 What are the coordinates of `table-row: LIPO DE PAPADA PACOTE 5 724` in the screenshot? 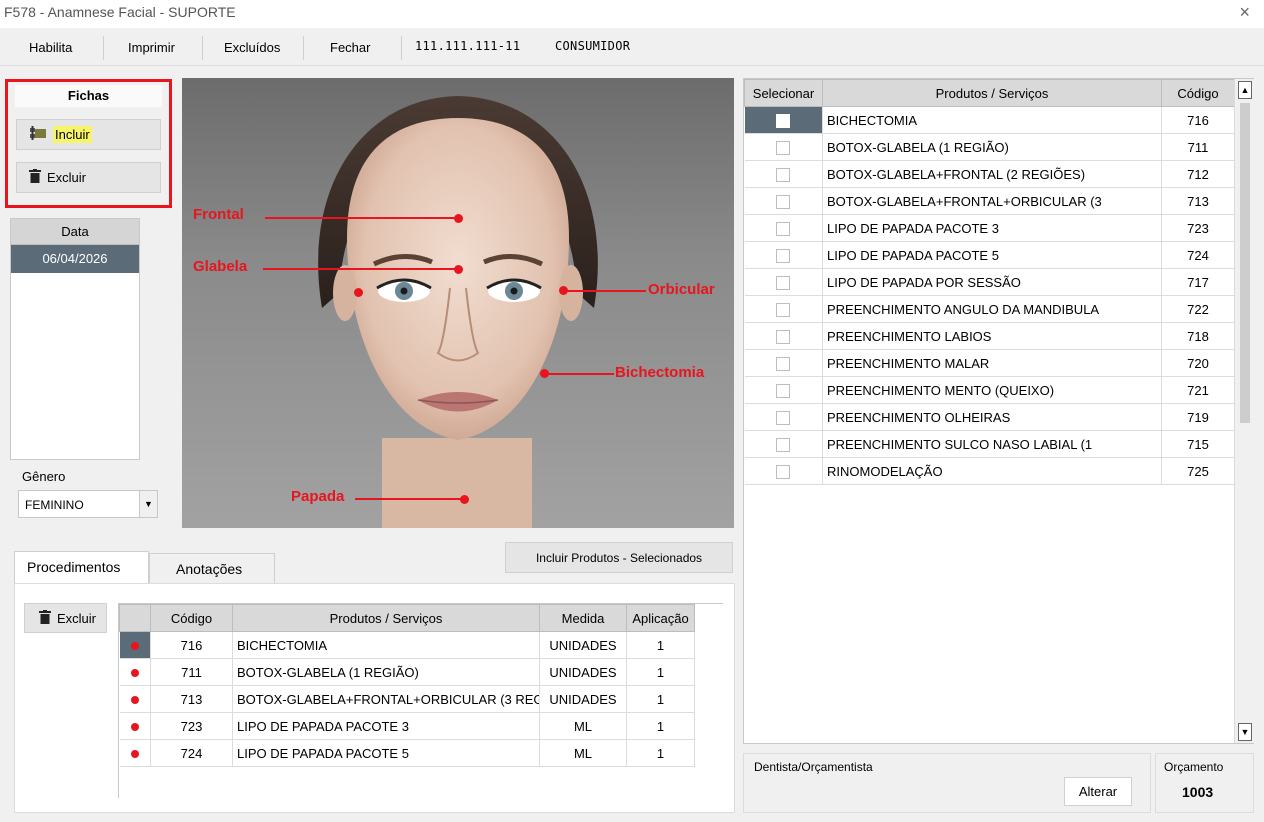 It's located at (989, 255).